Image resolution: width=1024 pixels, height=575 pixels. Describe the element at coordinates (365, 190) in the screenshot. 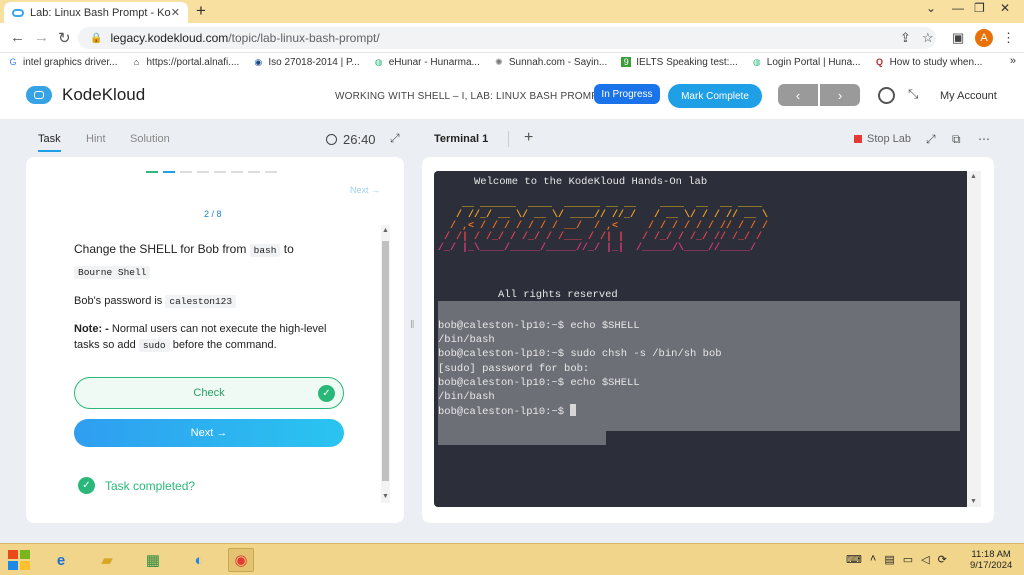

I see `next-question-link: Next →` at that location.